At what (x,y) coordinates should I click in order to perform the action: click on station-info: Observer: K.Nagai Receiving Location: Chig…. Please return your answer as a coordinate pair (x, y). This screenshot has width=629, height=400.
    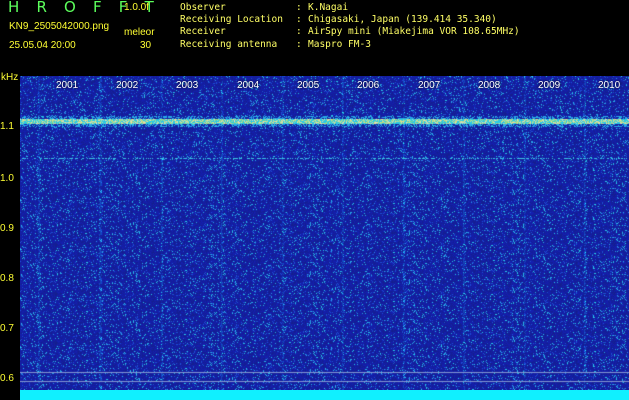
    Looking at the image, I should click on (350, 26).